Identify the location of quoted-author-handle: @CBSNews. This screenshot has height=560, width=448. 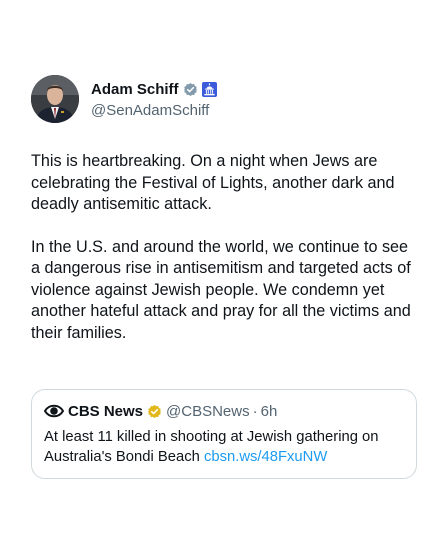
(208, 411).